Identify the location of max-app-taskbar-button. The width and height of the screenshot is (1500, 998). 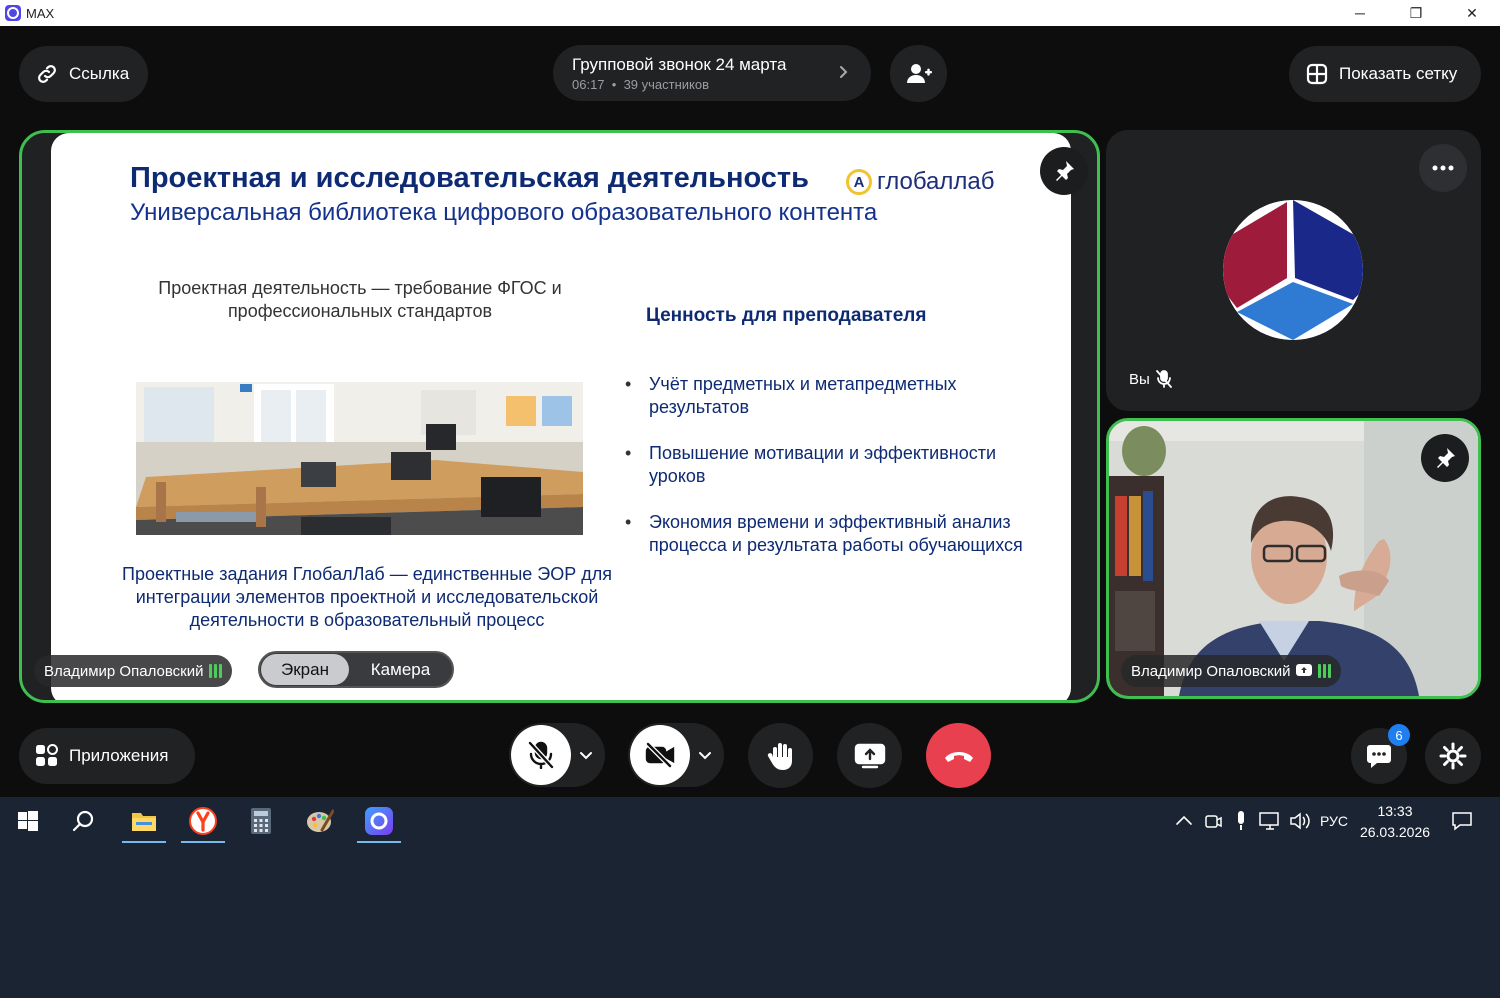
(379, 821).